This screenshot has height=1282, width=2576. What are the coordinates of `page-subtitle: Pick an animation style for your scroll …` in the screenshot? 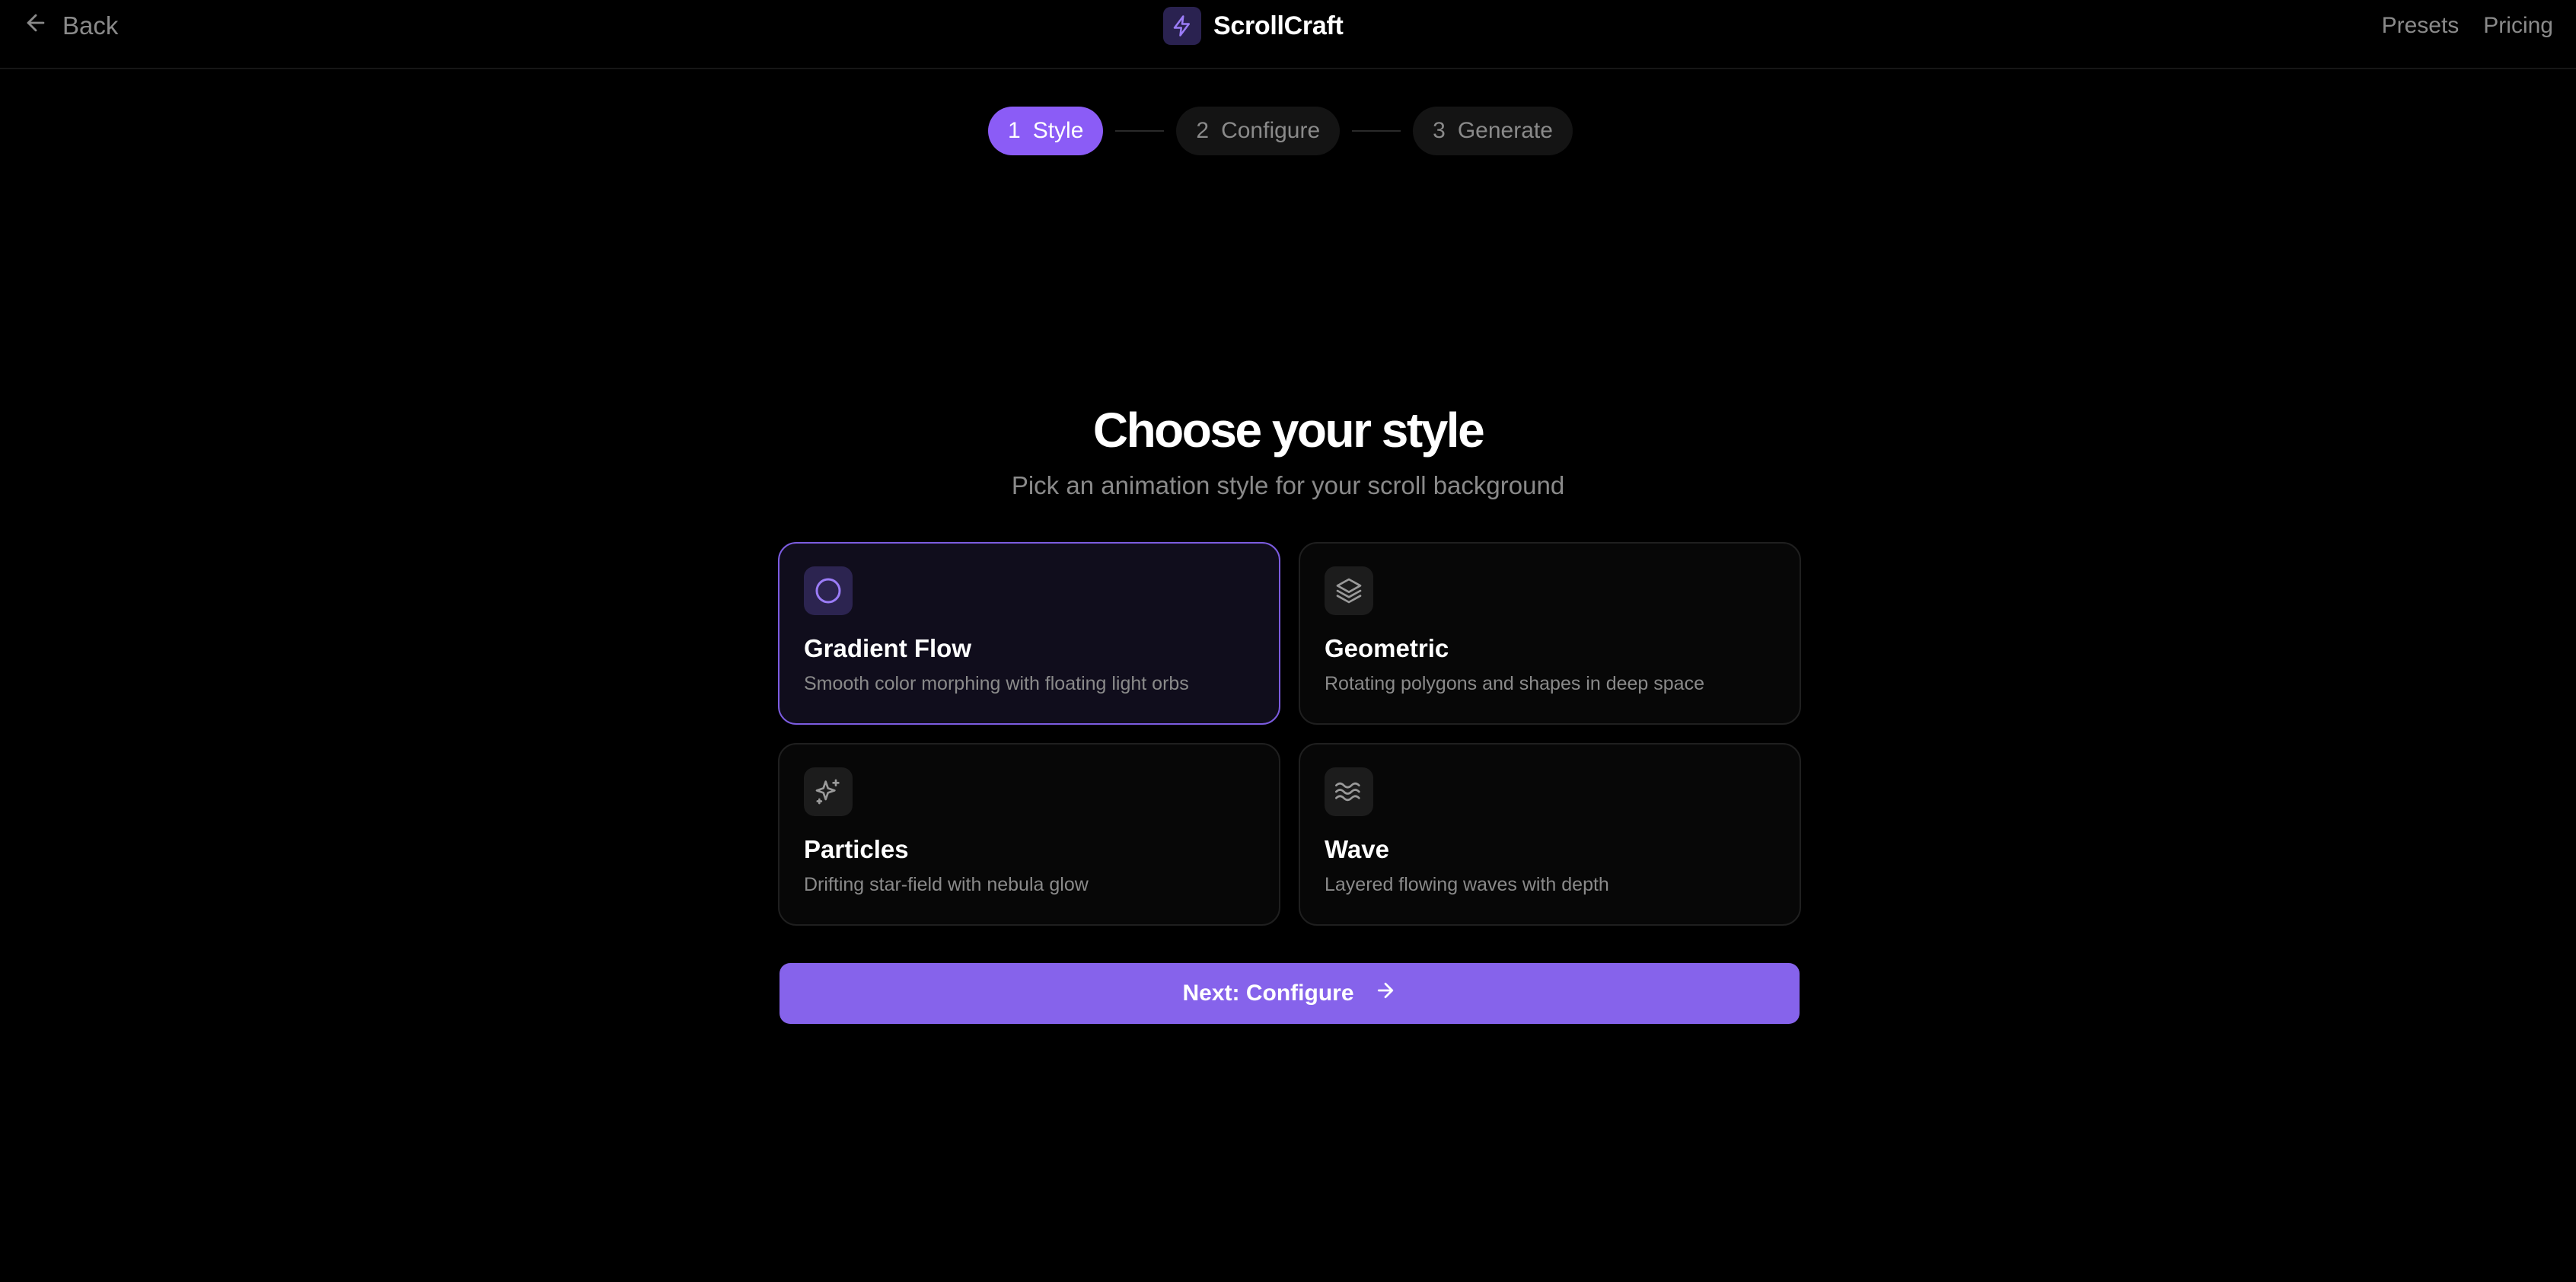 It's located at (1288, 485).